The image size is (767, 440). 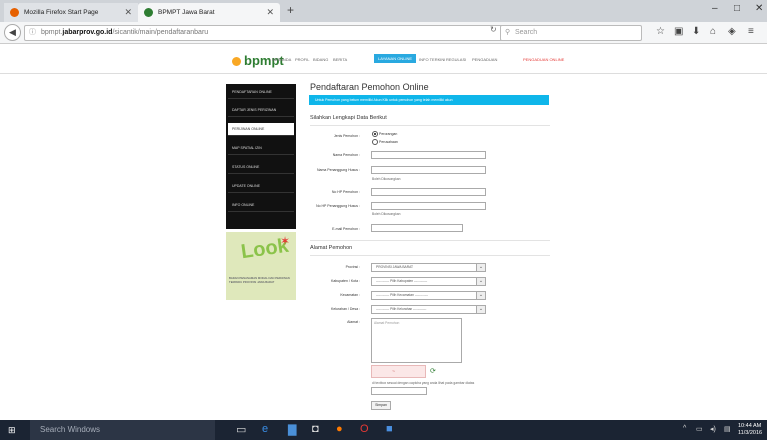 What do you see at coordinates (261, 110) in the screenshot?
I see `sidebar-item-daftar-jenis: DAFTAR JENIS PERIZINAN` at bounding box center [261, 110].